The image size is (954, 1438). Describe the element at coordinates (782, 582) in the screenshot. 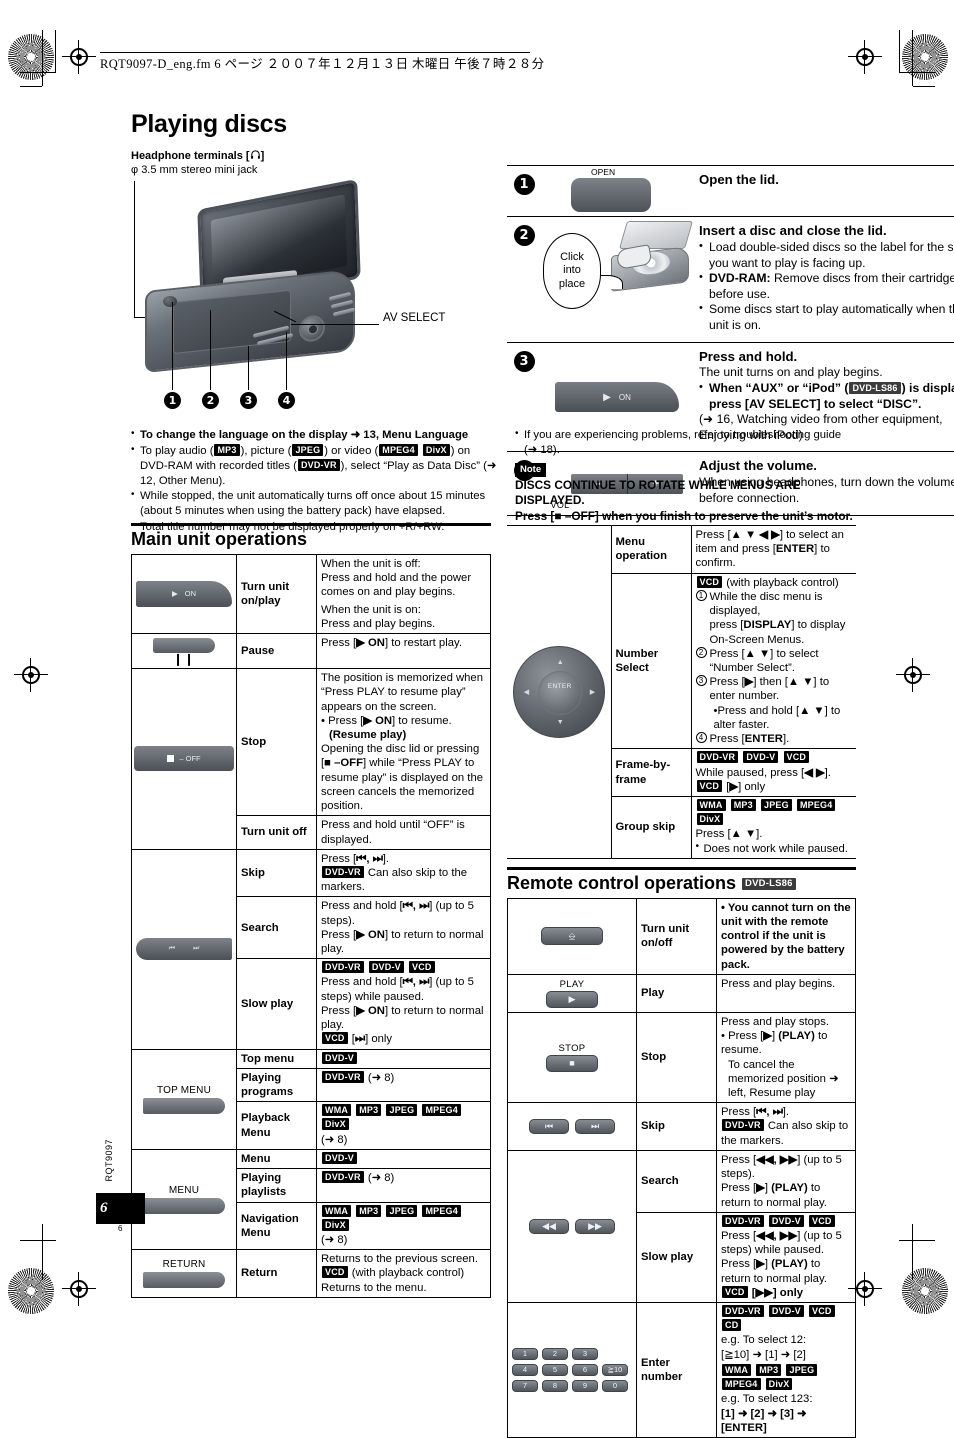

I see `tag-suffix: (with playback control)` at that location.